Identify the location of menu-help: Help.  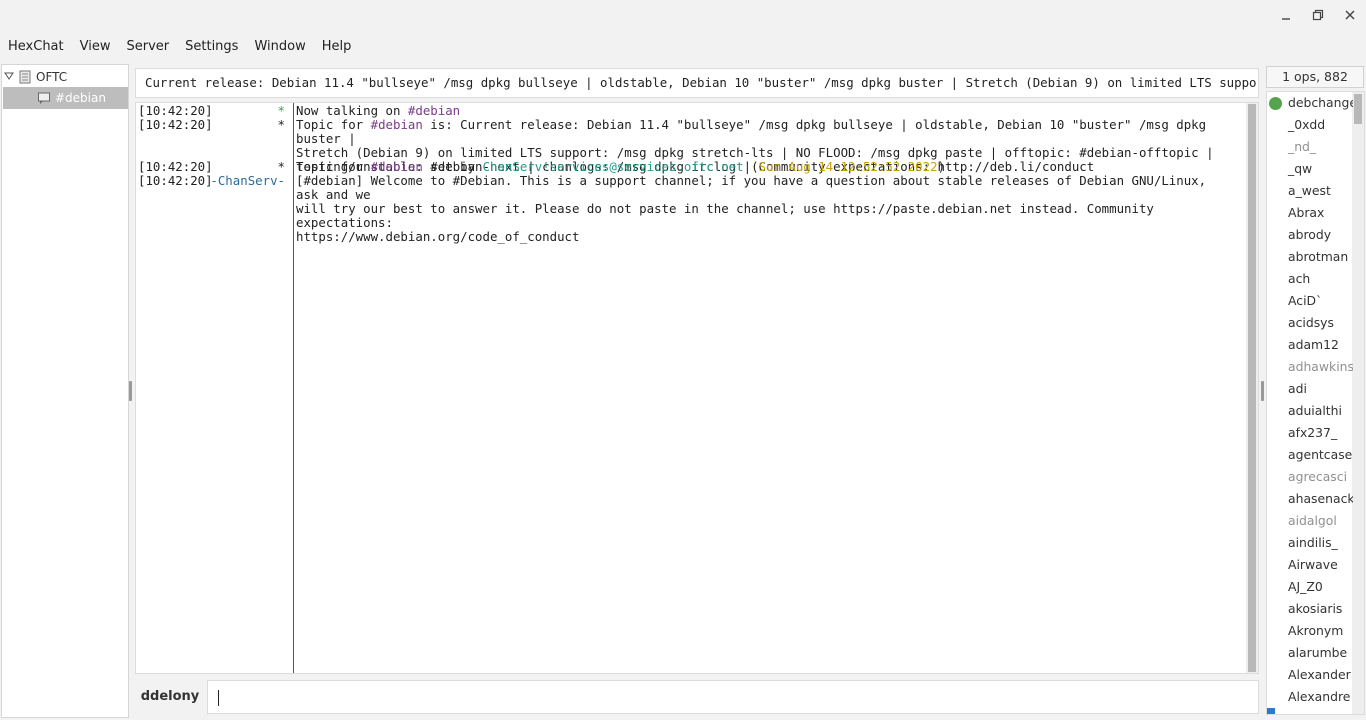
(337, 47).